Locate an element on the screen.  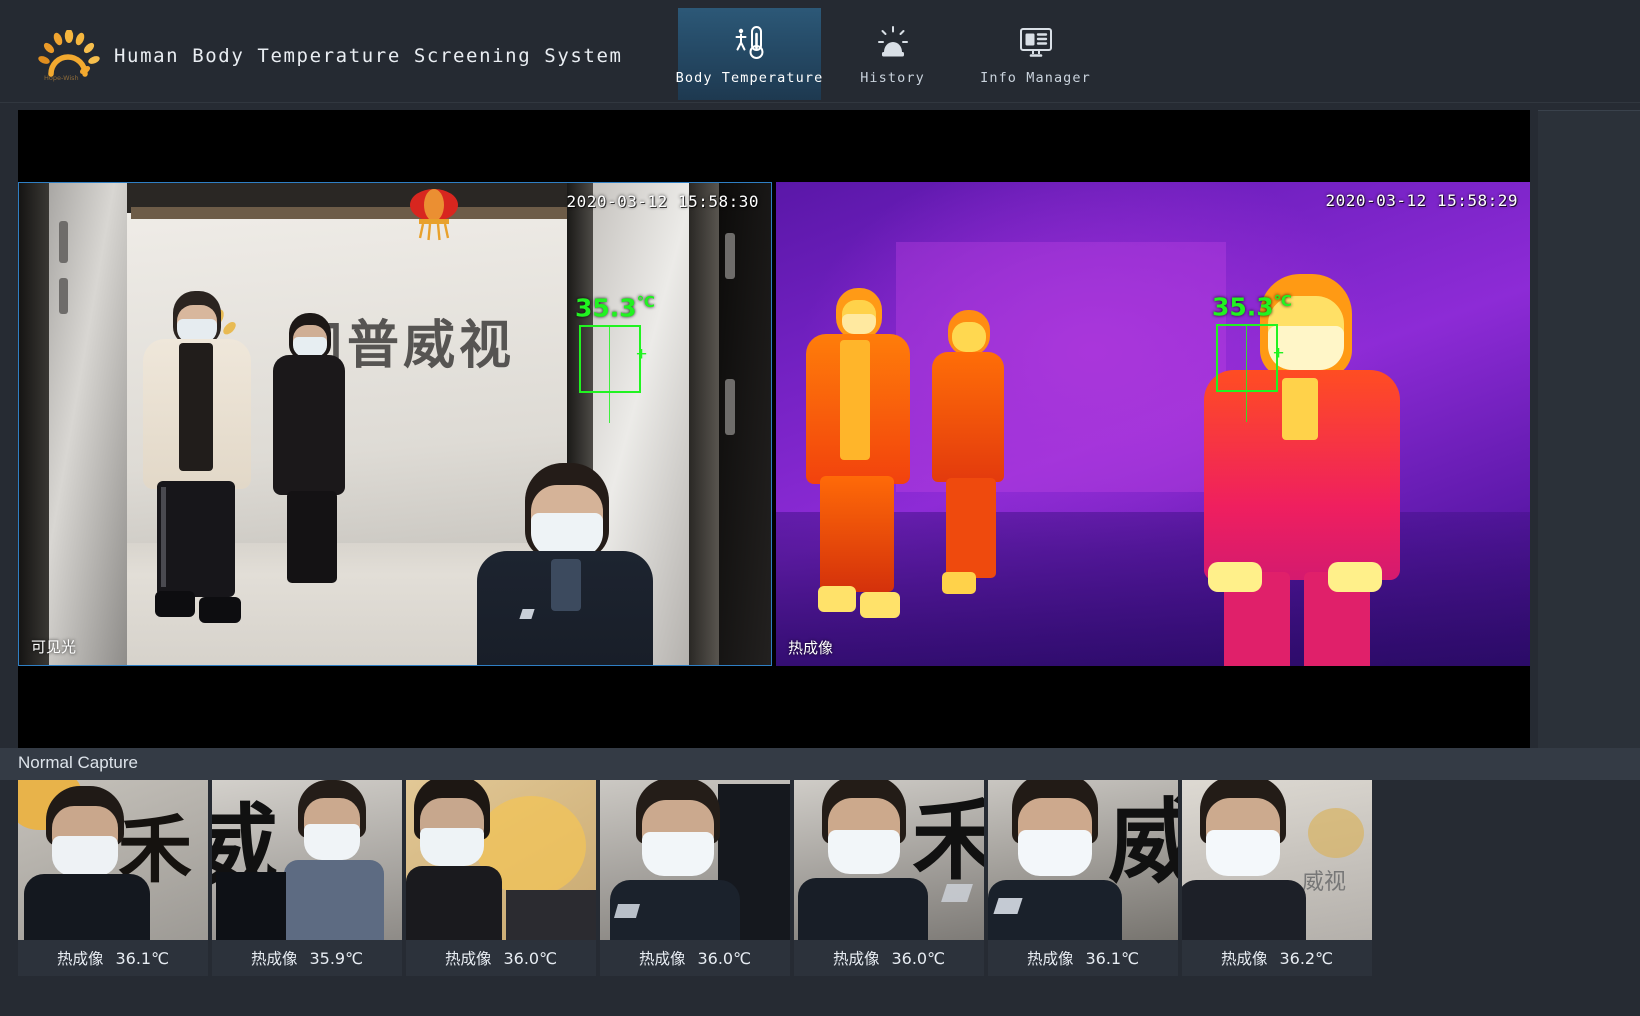
thermal-feed-timestamp: 2020-03-12 15:58:29 is located at coordinates (1421, 200).